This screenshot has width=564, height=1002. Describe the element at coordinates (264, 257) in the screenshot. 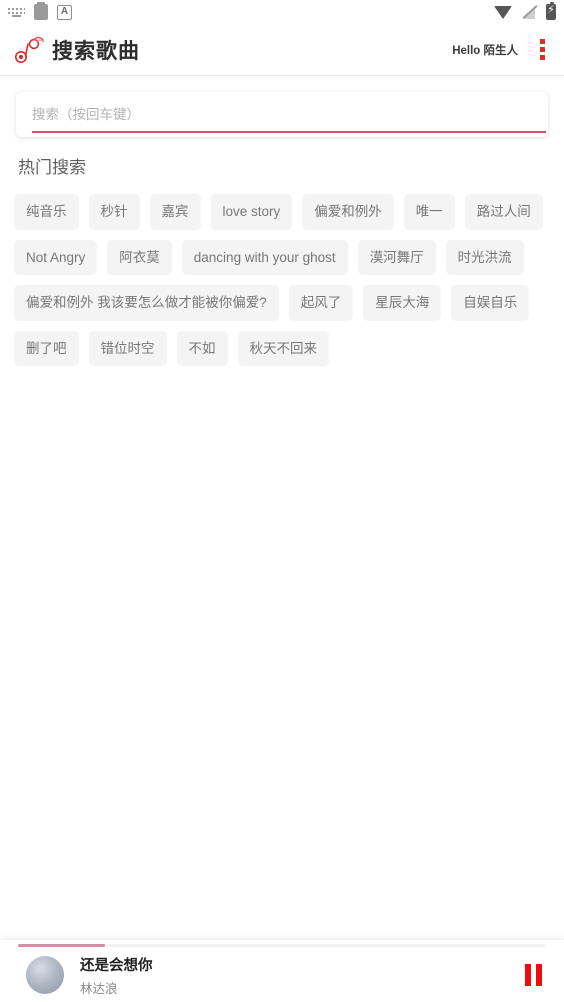

I see `hot-search-tag: dancing with your ghost` at that location.